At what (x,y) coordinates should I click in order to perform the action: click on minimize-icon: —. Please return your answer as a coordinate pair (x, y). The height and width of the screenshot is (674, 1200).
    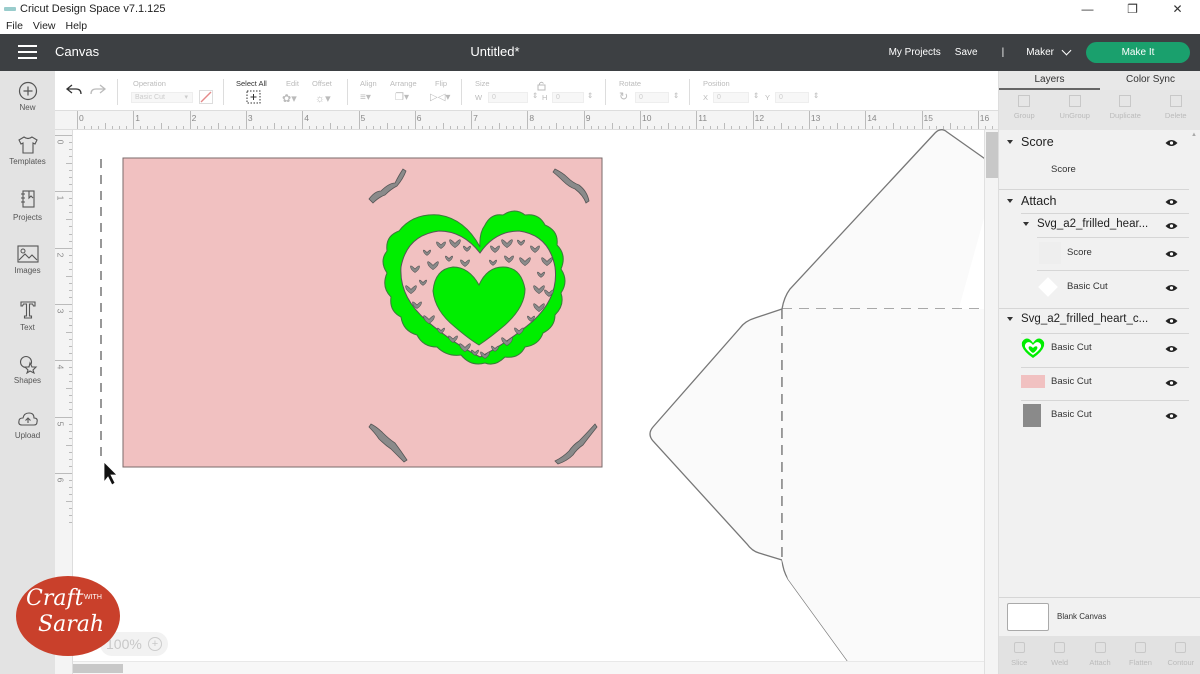
    Looking at the image, I should click on (1087, 9).